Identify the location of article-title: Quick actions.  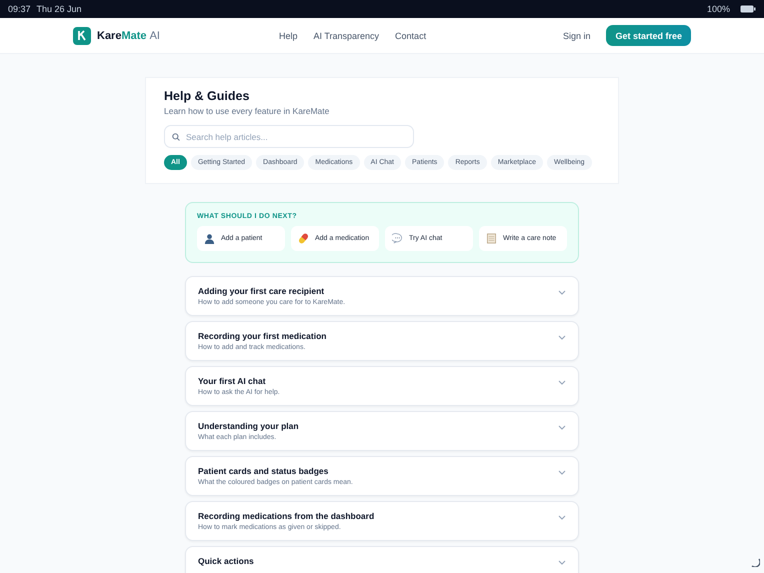
(226, 561).